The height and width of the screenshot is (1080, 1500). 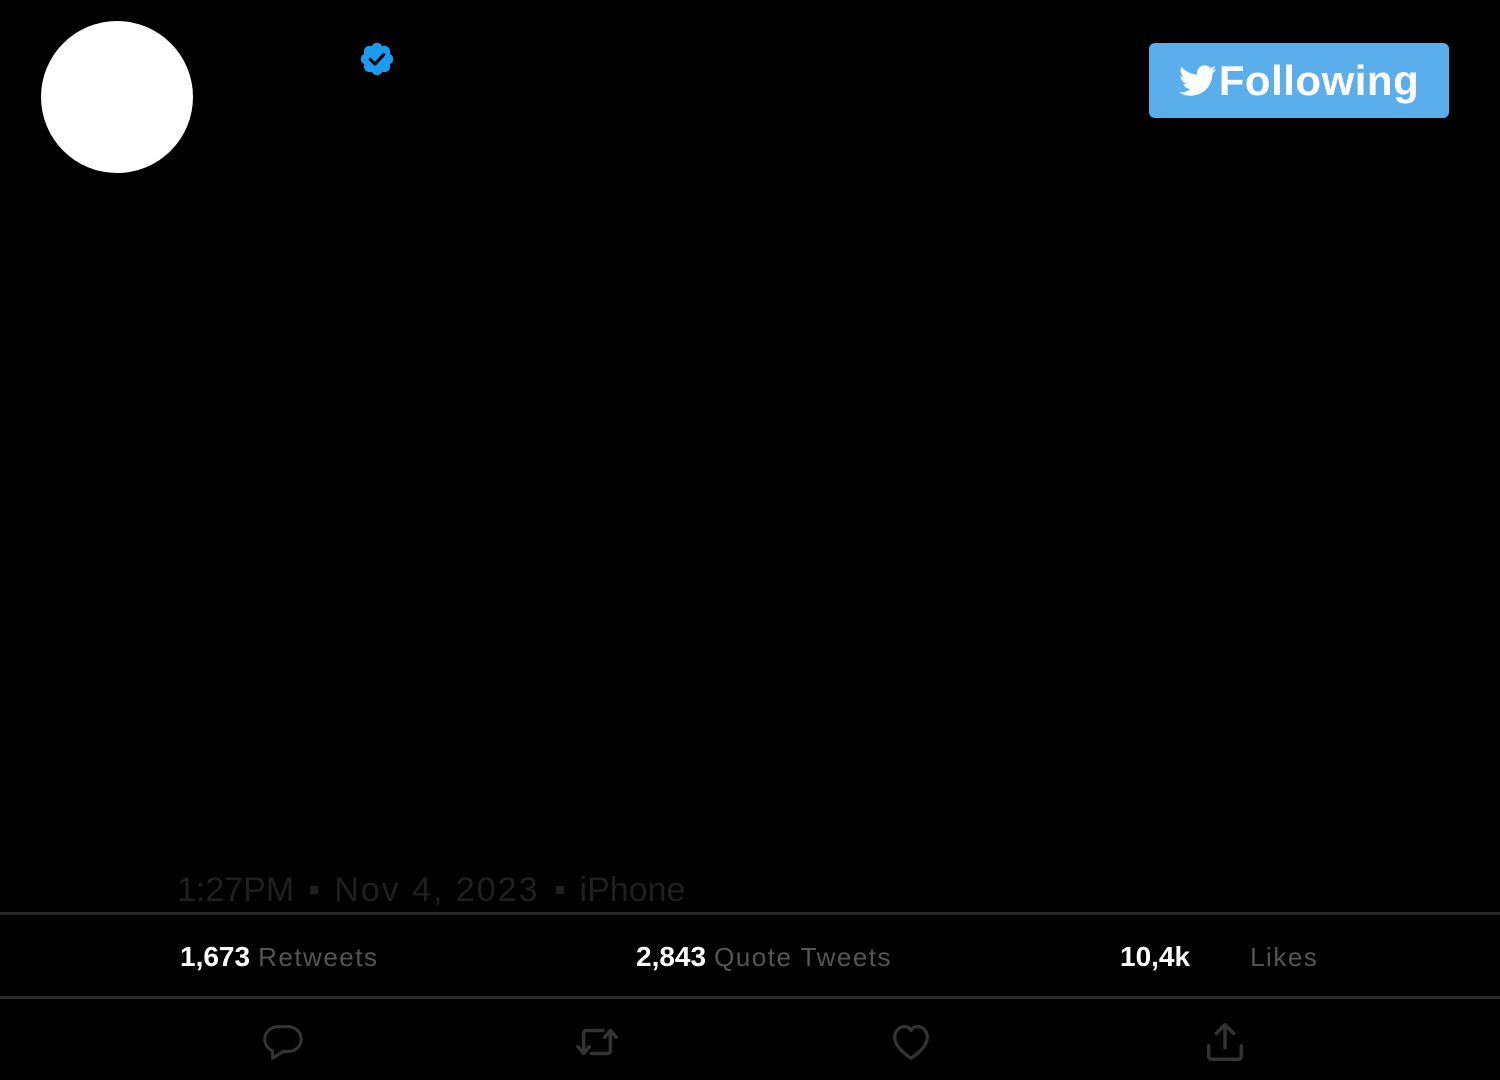 I want to click on retweets-label: Retweets, so click(x=318, y=956).